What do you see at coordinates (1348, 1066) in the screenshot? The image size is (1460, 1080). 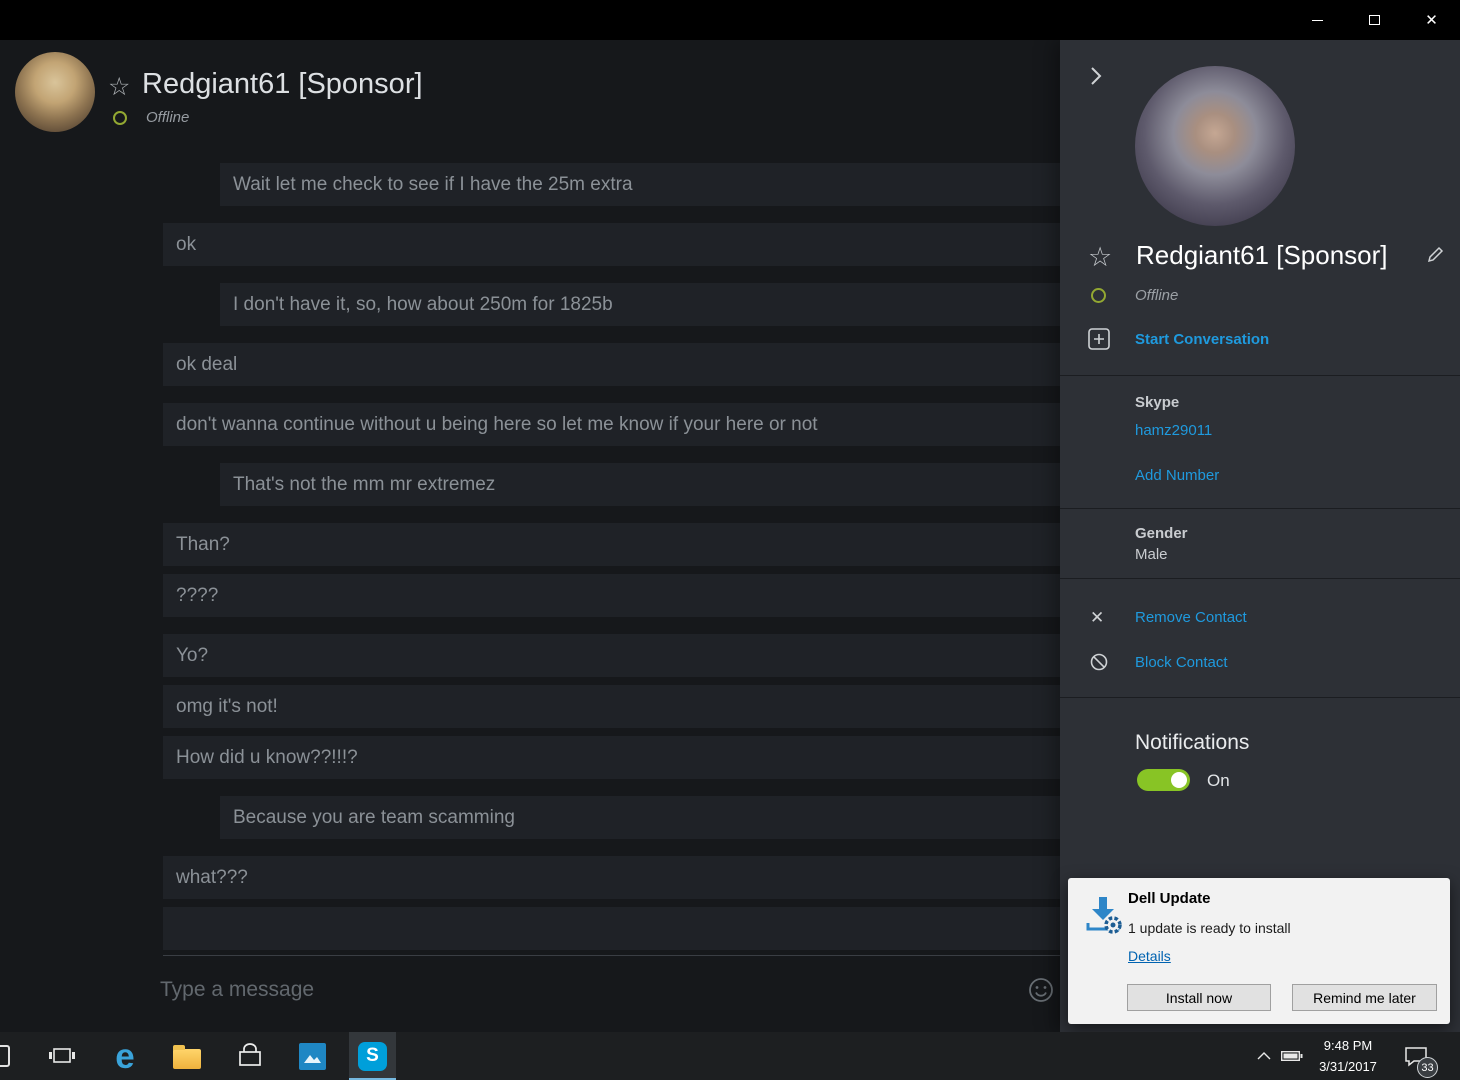 I see `clock-date: 3/31/2017` at bounding box center [1348, 1066].